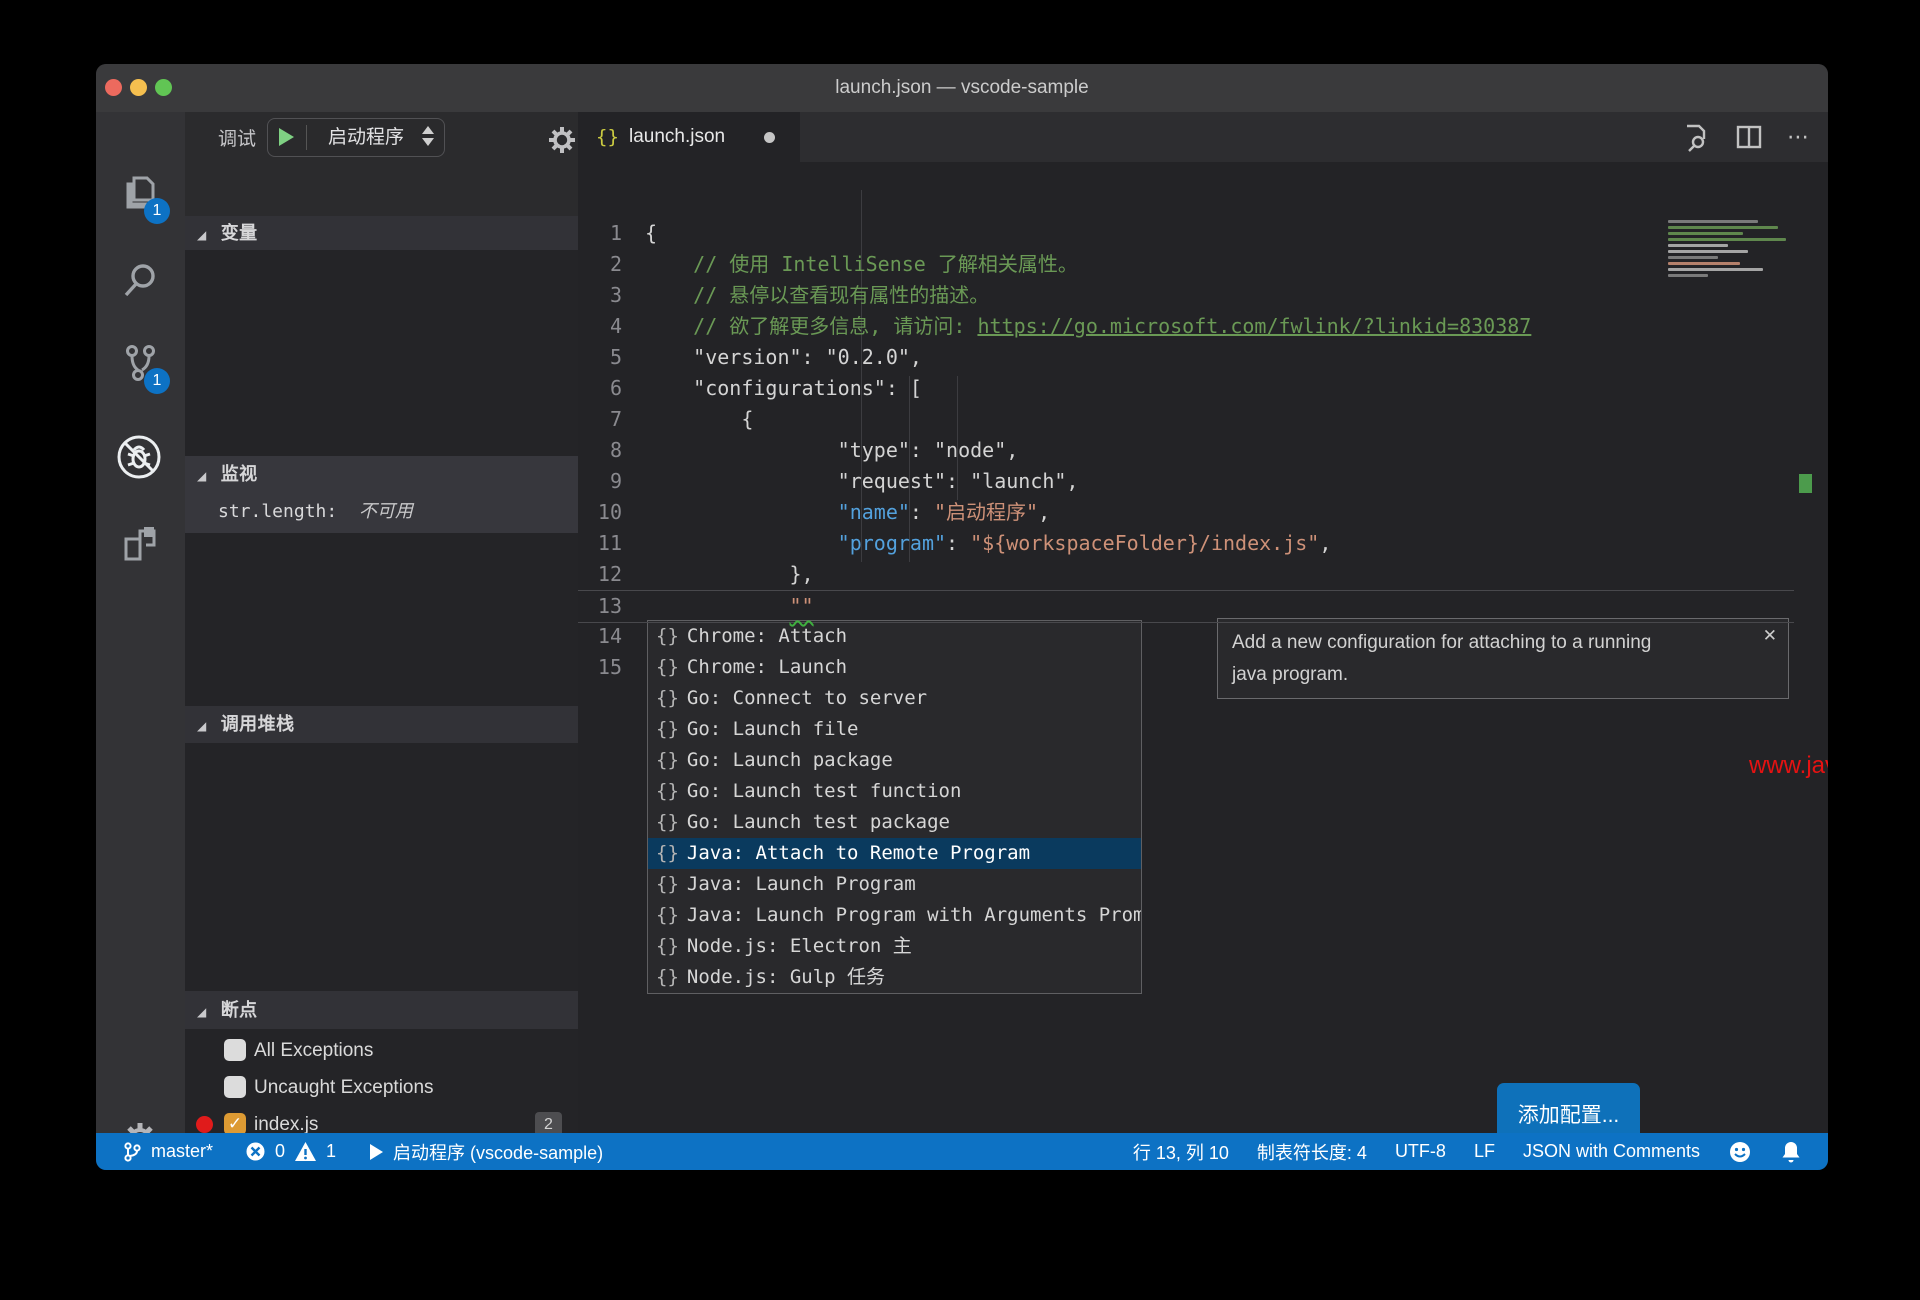 Image resolution: width=1920 pixels, height=1300 pixels. Describe the element at coordinates (894, 822) in the screenshot. I see `suggest-item: {} Go: Launch test package` at that location.